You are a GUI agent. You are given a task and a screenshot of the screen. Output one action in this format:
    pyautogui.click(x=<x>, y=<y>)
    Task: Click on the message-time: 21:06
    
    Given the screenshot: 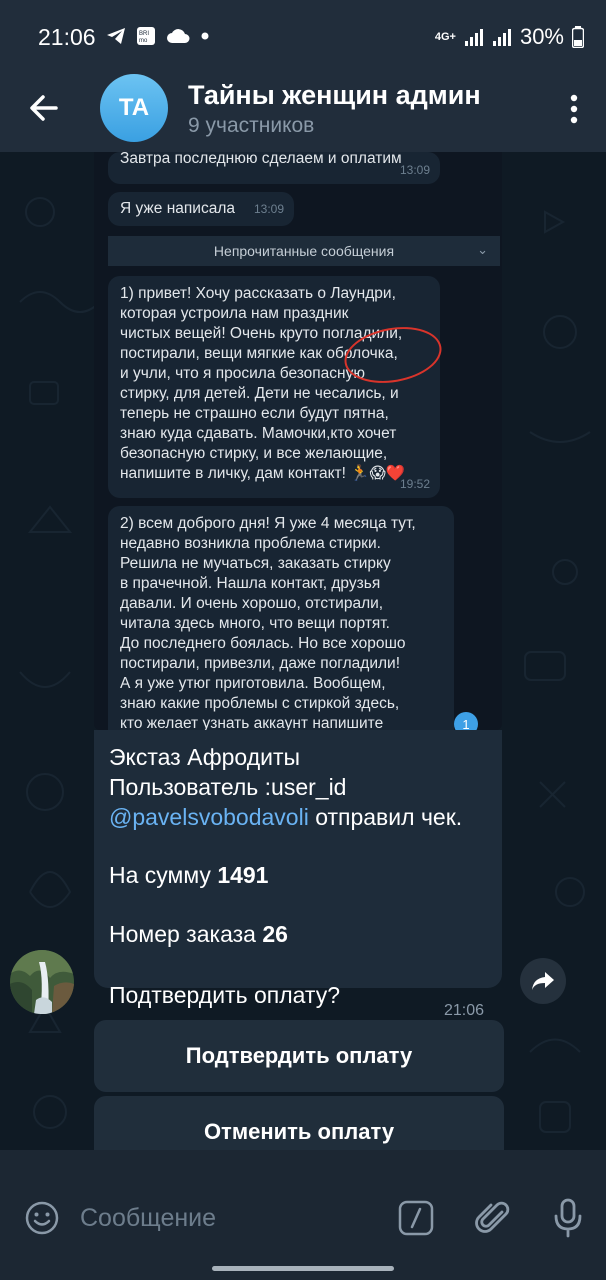 What is the action you would take?
    pyautogui.click(x=463, y=1010)
    